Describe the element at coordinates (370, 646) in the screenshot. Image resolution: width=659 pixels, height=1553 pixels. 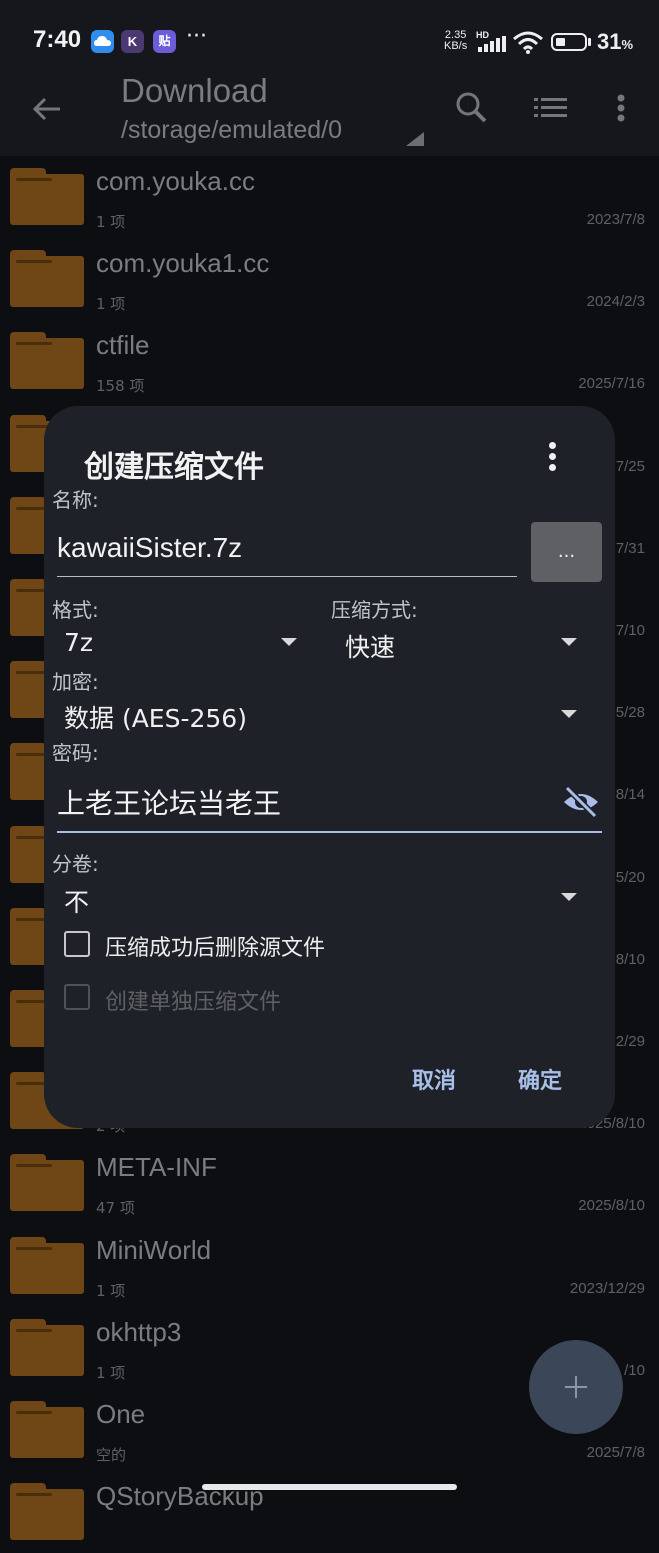
I see `method-select: 快速` at that location.